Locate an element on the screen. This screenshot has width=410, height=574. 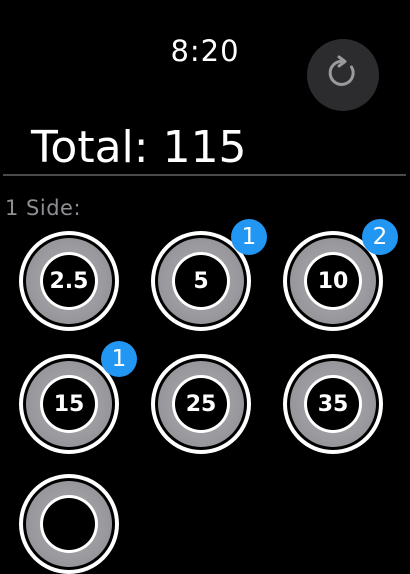
divider is located at coordinates (204, 175).